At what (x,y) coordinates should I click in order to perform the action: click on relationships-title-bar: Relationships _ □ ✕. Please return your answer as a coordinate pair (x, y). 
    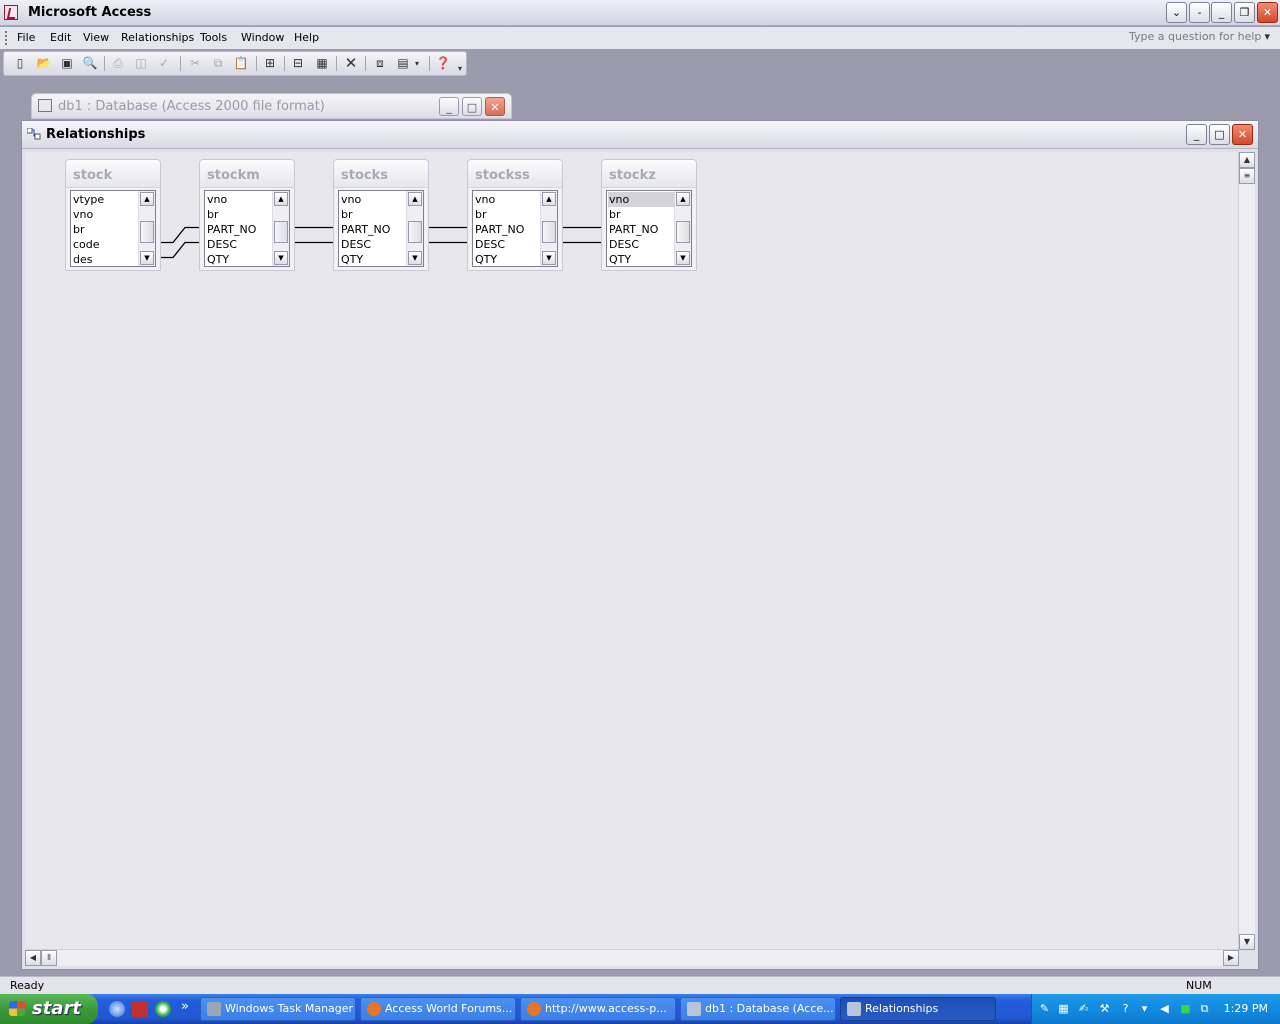
    Looking at the image, I should click on (640, 135).